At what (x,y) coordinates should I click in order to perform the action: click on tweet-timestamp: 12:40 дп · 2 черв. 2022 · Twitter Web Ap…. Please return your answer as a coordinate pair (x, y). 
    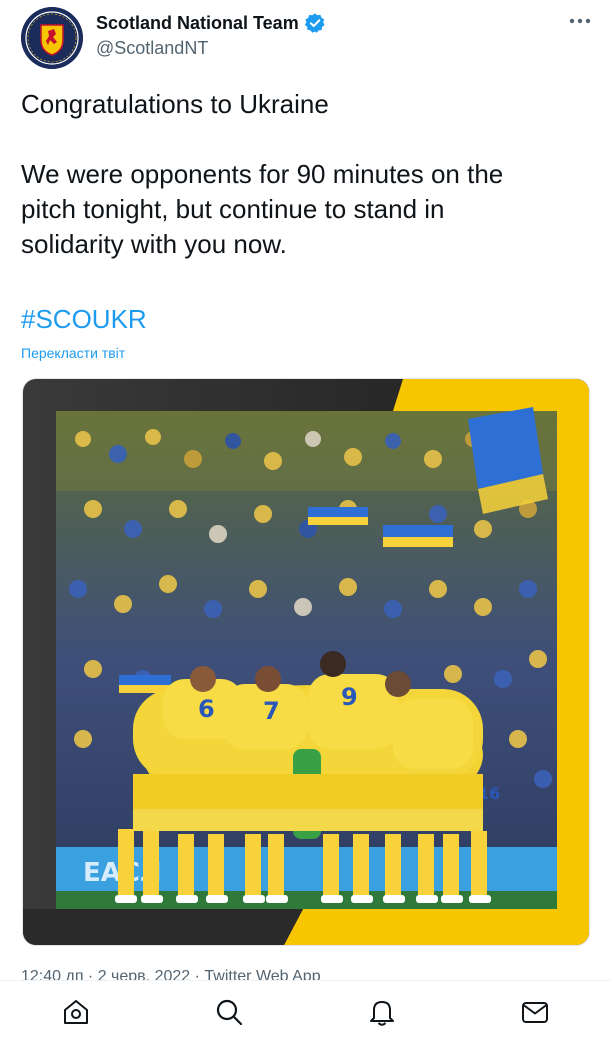
    Looking at the image, I should click on (306, 973).